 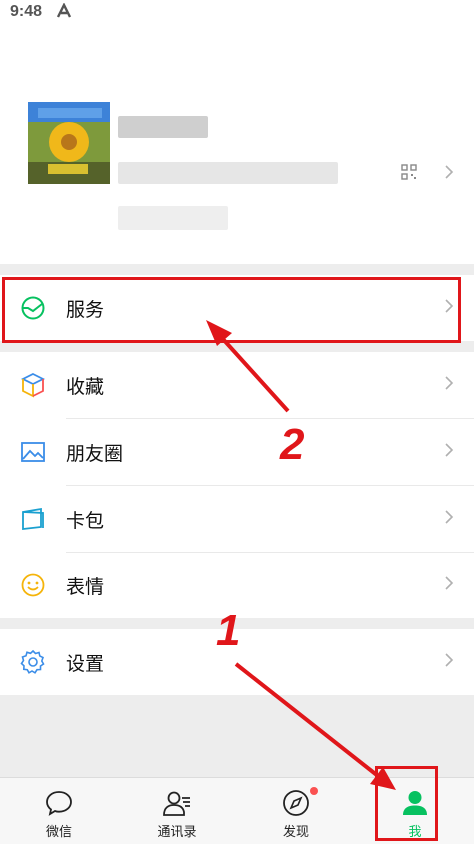 What do you see at coordinates (33, 585) in the screenshot?
I see `smiley-face-icon` at bounding box center [33, 585].